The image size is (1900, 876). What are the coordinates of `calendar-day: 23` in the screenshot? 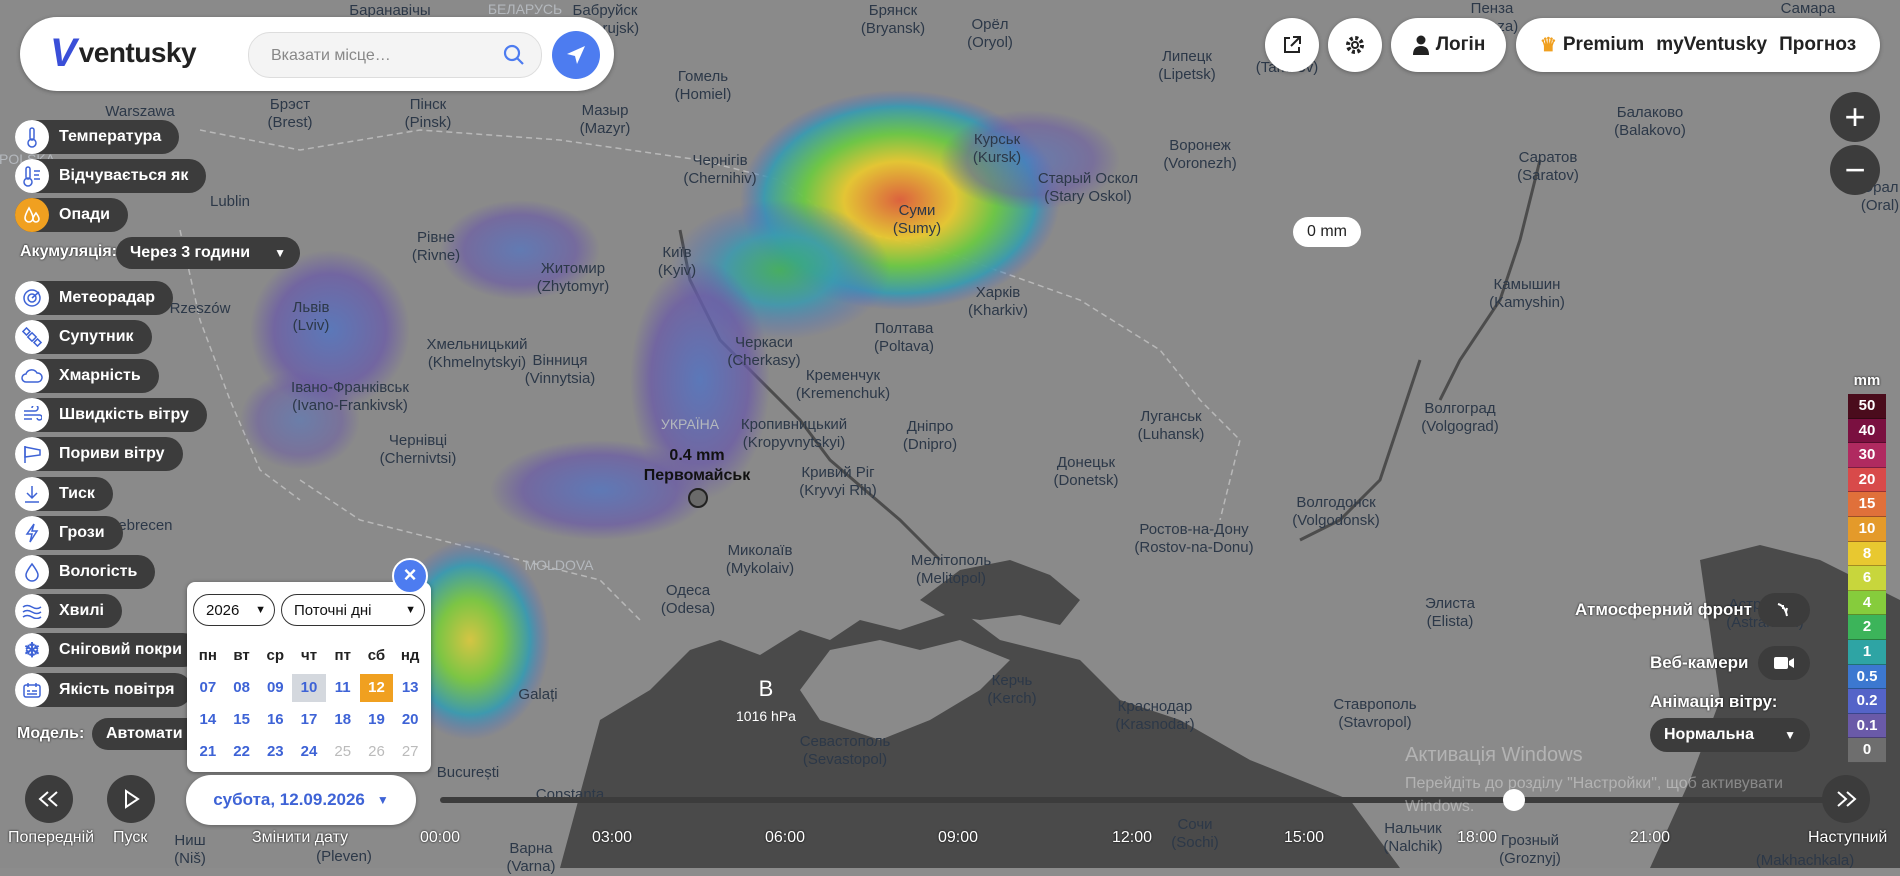 It's located at (275, 752).